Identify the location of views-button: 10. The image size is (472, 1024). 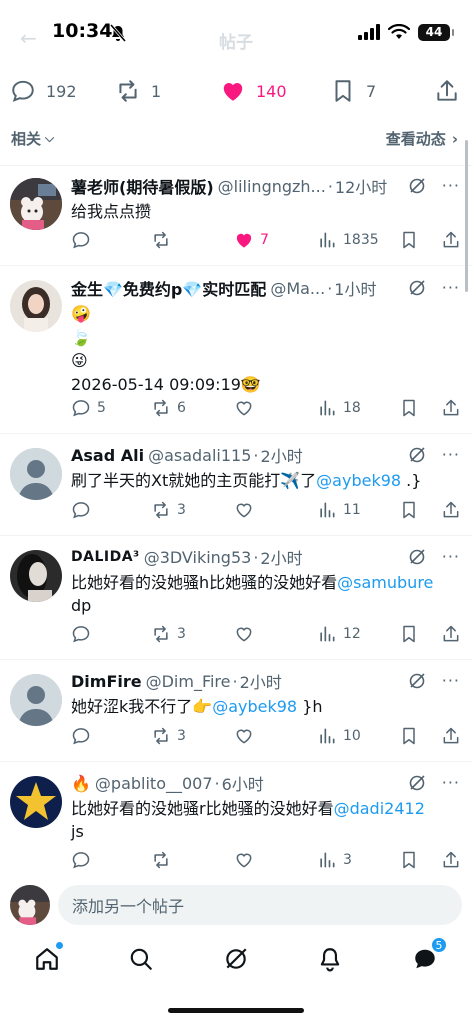
(339, 736).